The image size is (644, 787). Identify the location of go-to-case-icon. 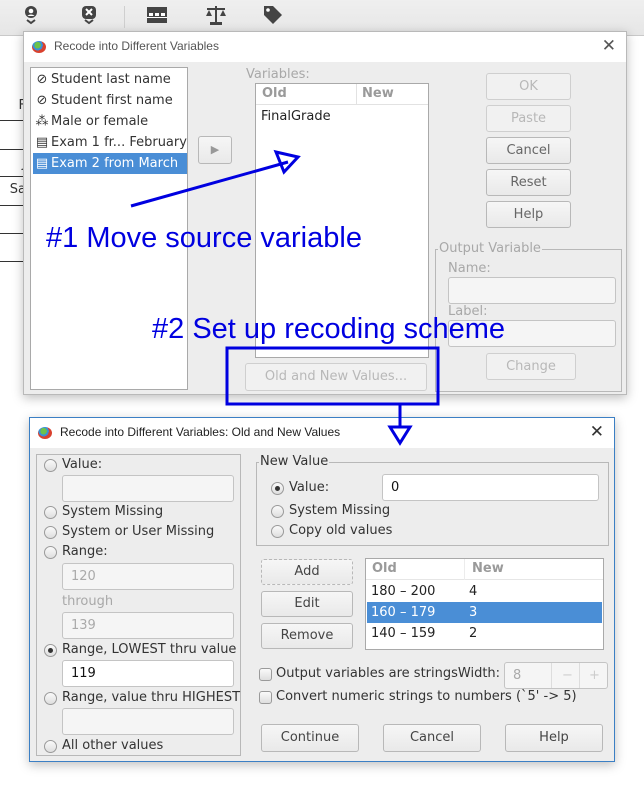
(31, 15).